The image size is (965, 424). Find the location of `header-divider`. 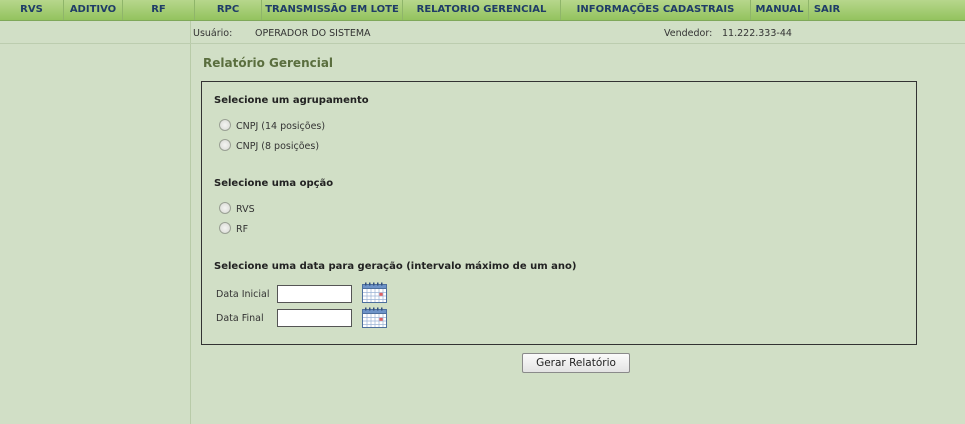

header-divider is located at coordinates (482, 43).